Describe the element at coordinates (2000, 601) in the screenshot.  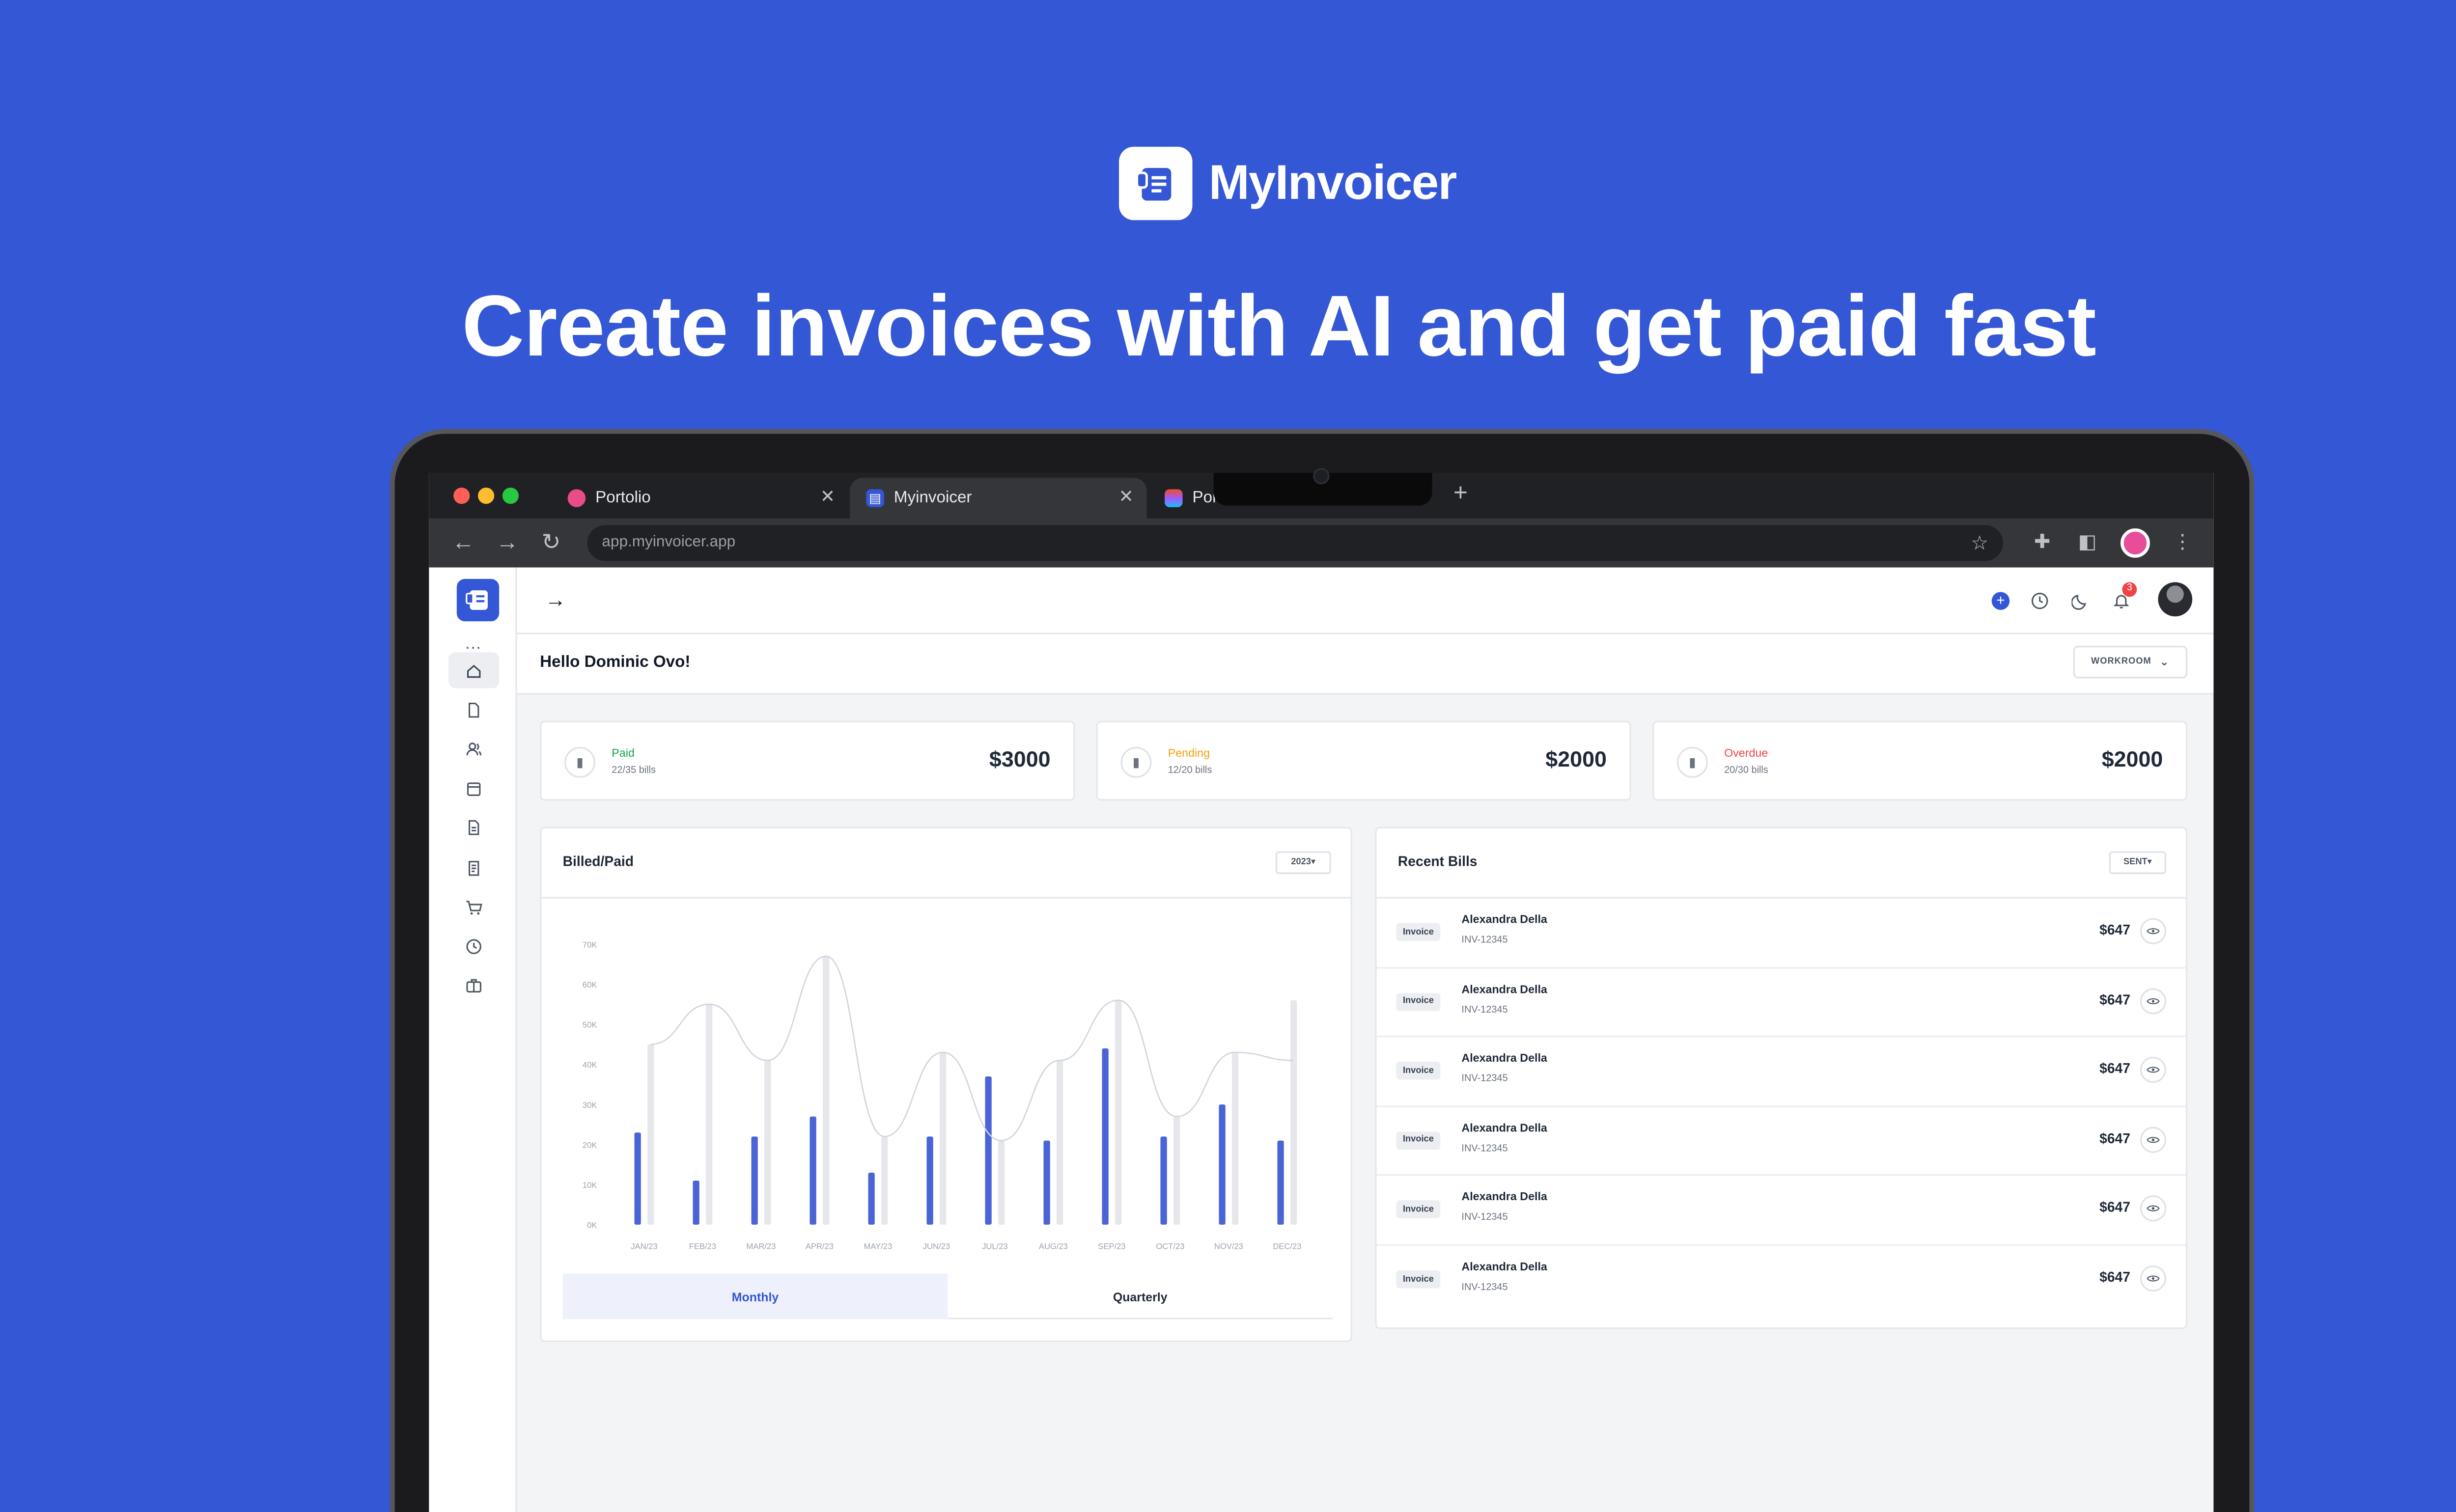
I see `create-plus-icon: +` at that location.